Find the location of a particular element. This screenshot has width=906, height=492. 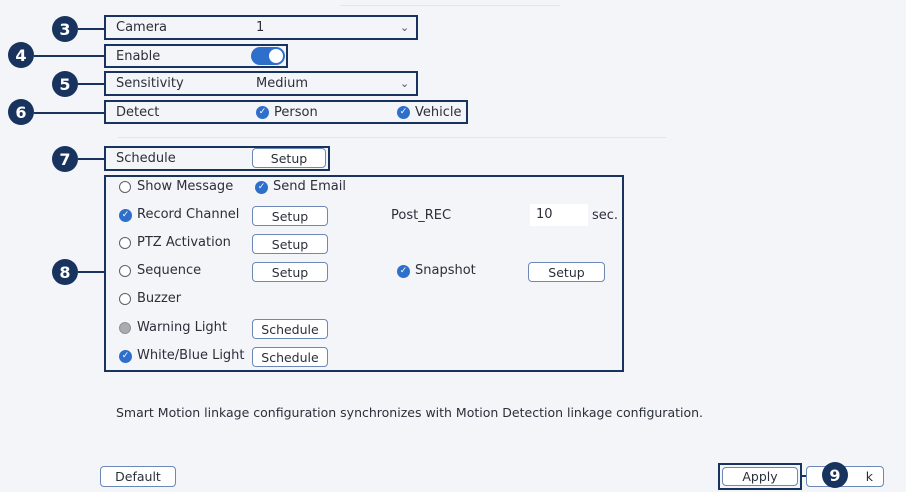

schedule-setup-button: Setup is located at coordinates (289, 158).